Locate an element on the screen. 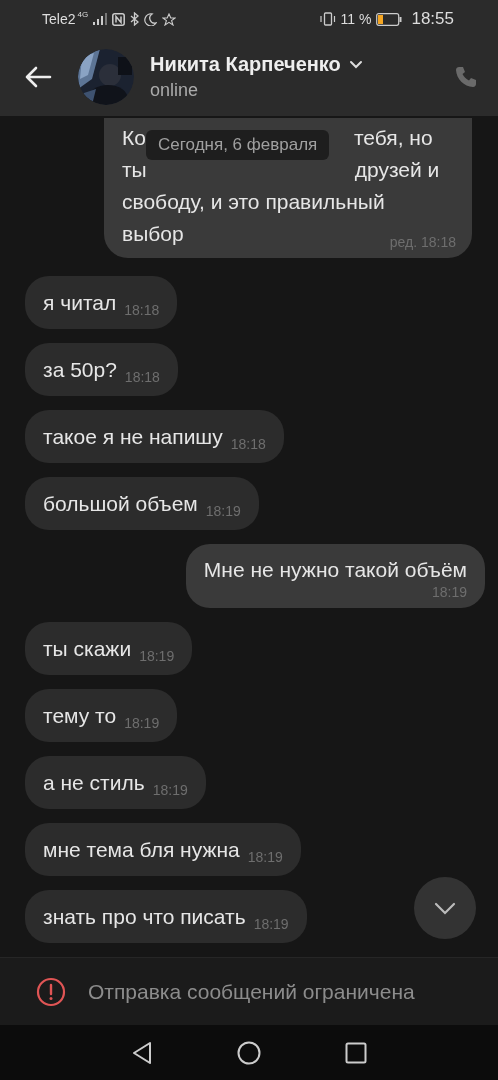 Image resolution: width=498 pixels, height=1080 pixels. nfc-icon is located at coordinates (119, 19).